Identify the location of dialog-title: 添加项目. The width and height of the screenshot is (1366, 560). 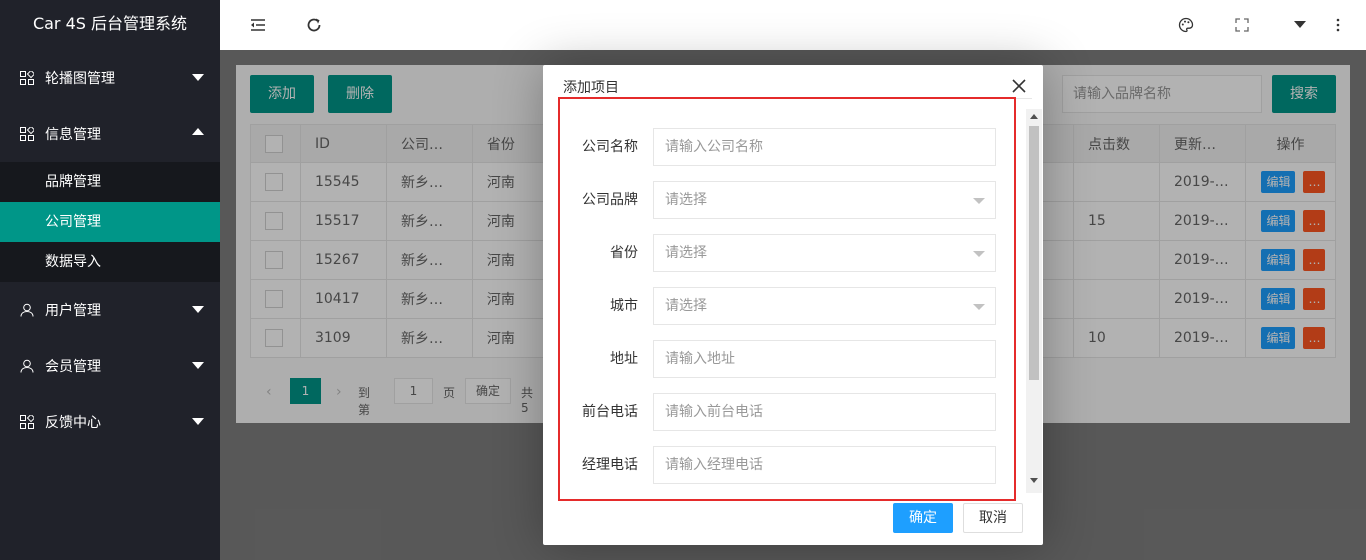
(591, 88).